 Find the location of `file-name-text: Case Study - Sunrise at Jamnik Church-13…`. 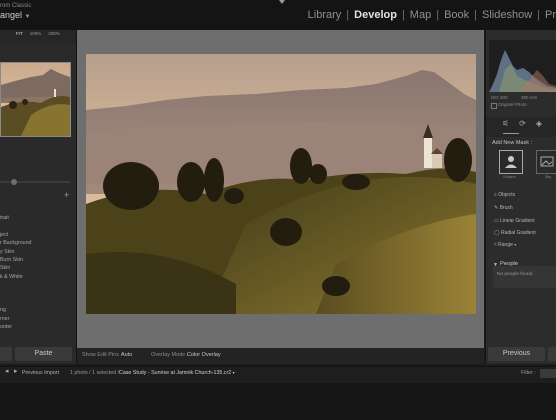

file-name-text: Case Study - Sunrise at Jamnik Church-13… is located at coordinates (175, 373).